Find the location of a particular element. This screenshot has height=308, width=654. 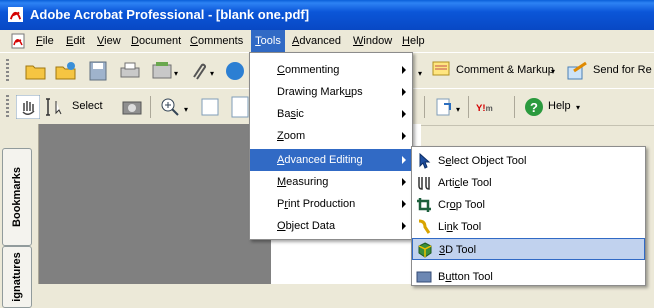

select-tool-button: Select is located at coordinates (87, 106).